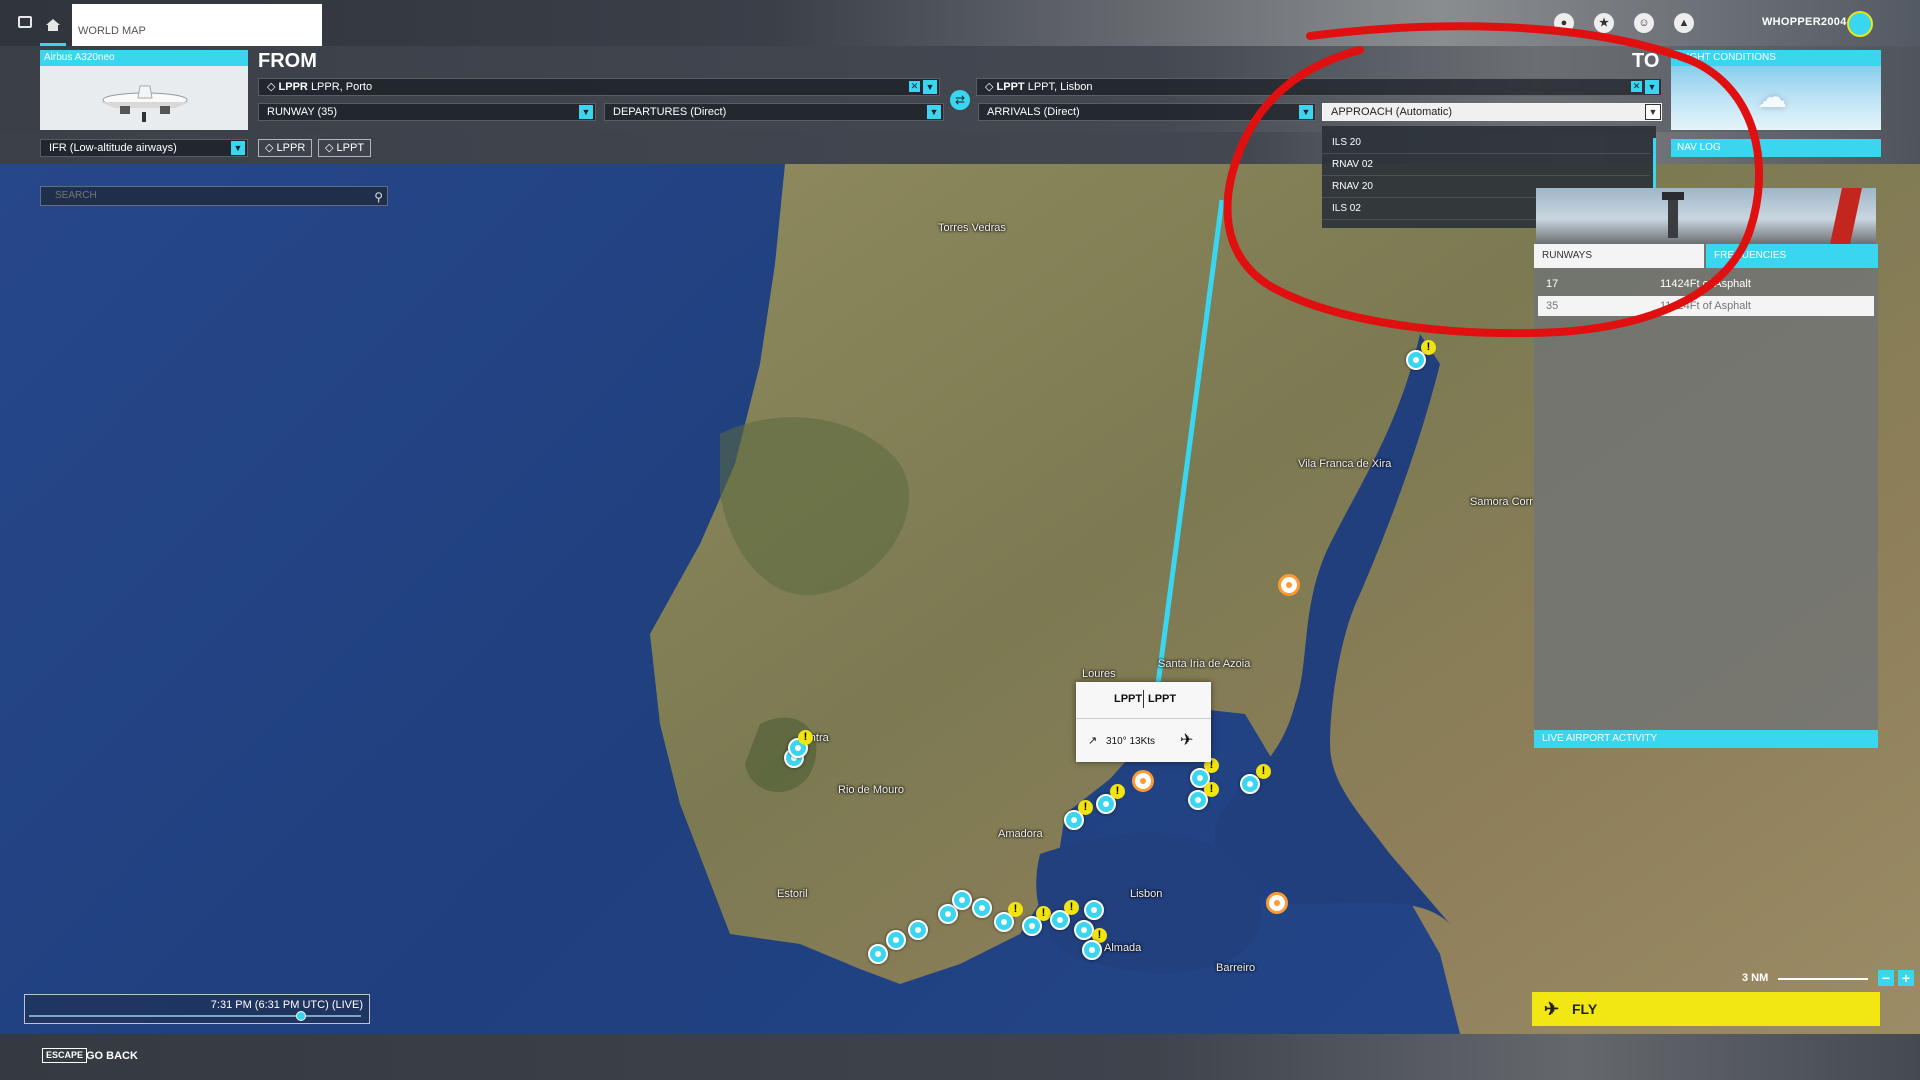 The height and width of the screenshot is (1080, 1920). What do you see at coordinates (1906, 978) in the screenshot?
I see `zoom-in-button: +` at bounding box center [1906, 978].